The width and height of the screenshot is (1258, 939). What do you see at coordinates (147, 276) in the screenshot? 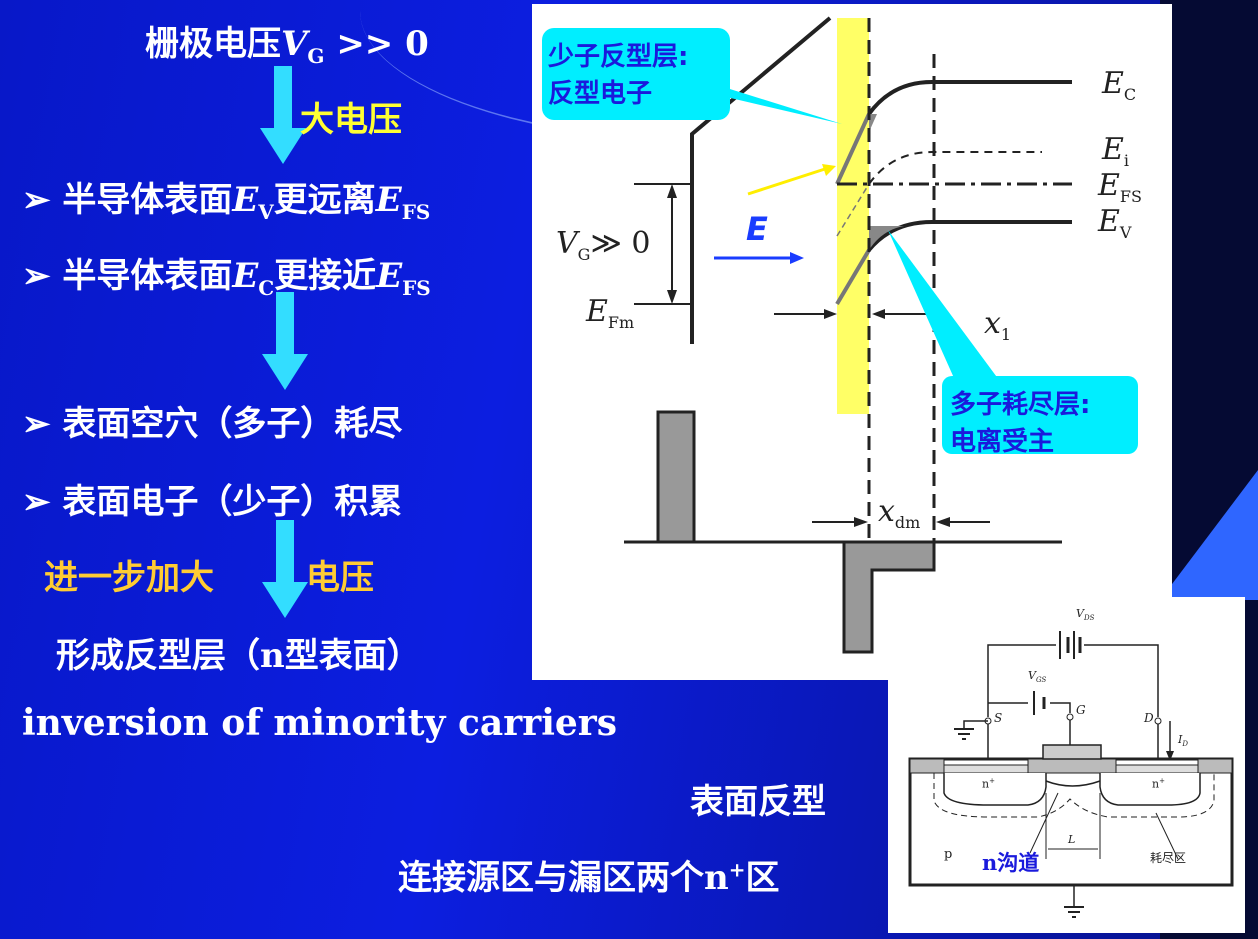
I see `line2-prefix: 半导体表面` at bounding box center [147, 276].